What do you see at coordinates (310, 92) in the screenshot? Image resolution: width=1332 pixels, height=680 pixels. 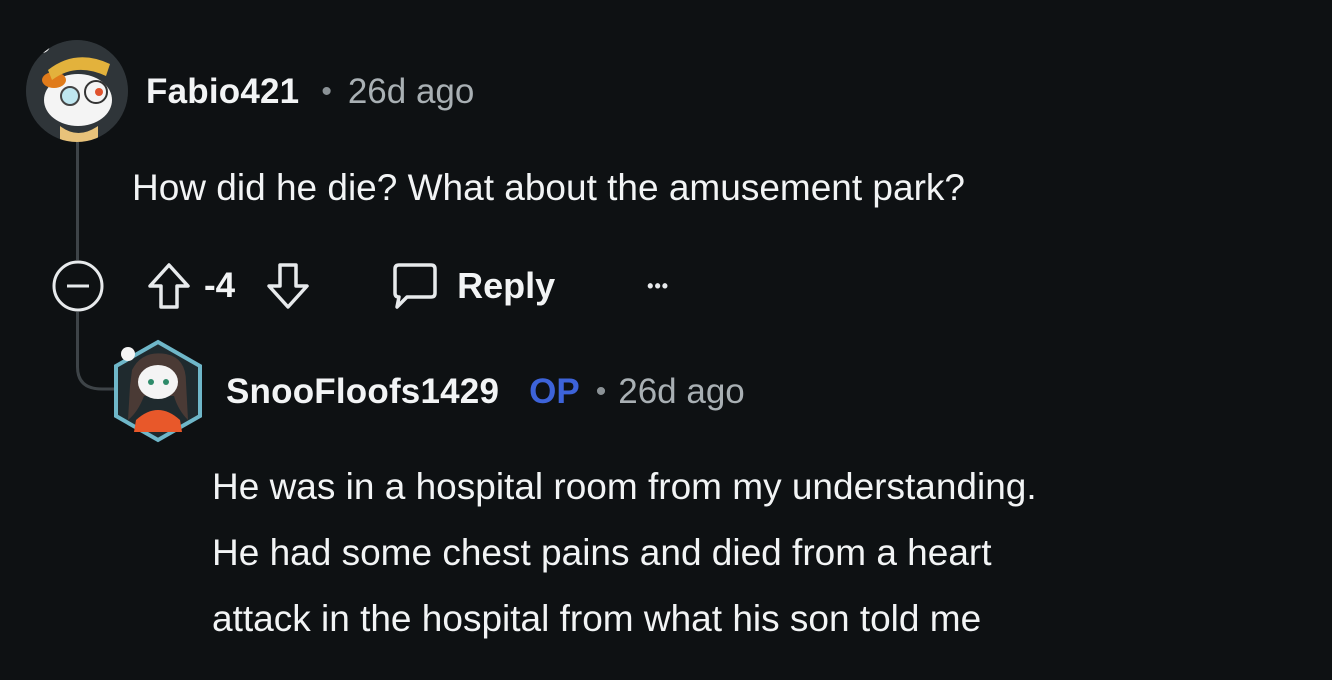 I see `comment-header: Fabio421 • 26d ago` at bounding box center [310, 92].